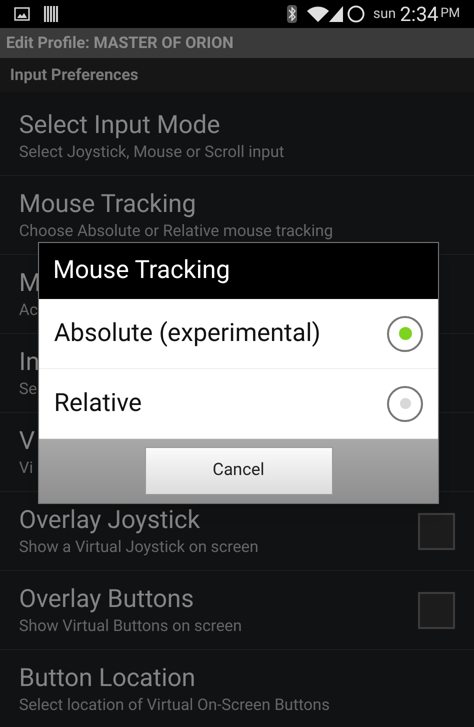  Describe the element at coordinates (151, 152) in the screenshot. I see `preference-summary: Select Joystick, Mouse or Scroll input` at that location.